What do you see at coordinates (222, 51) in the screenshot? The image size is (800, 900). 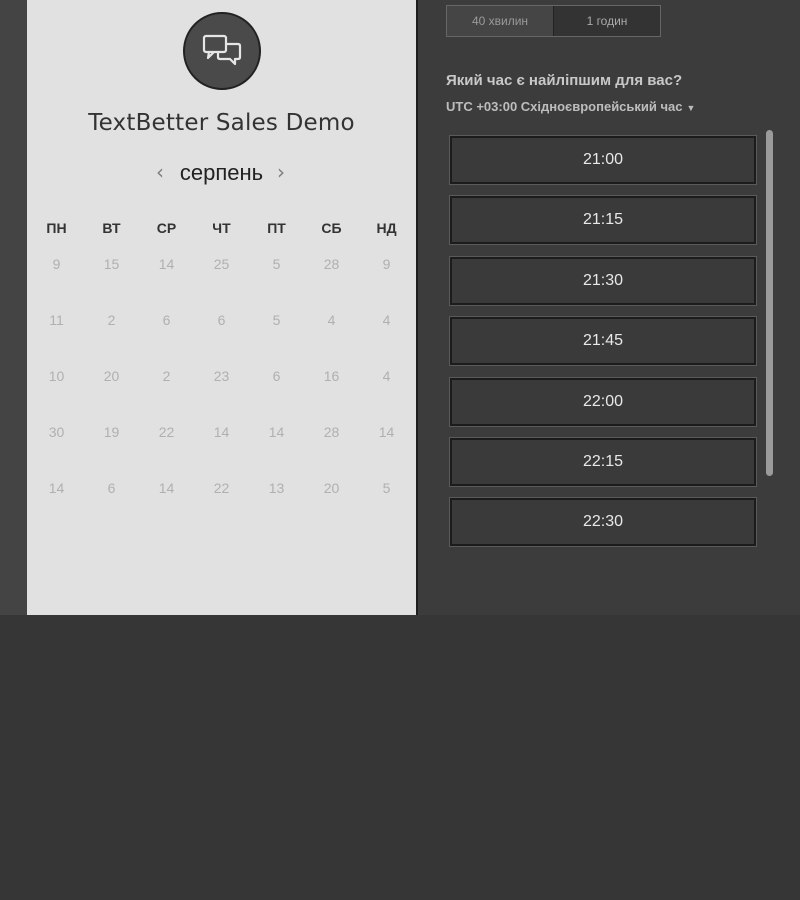 I see `chat-bubbles-icon` at bounding box center [222, 51].